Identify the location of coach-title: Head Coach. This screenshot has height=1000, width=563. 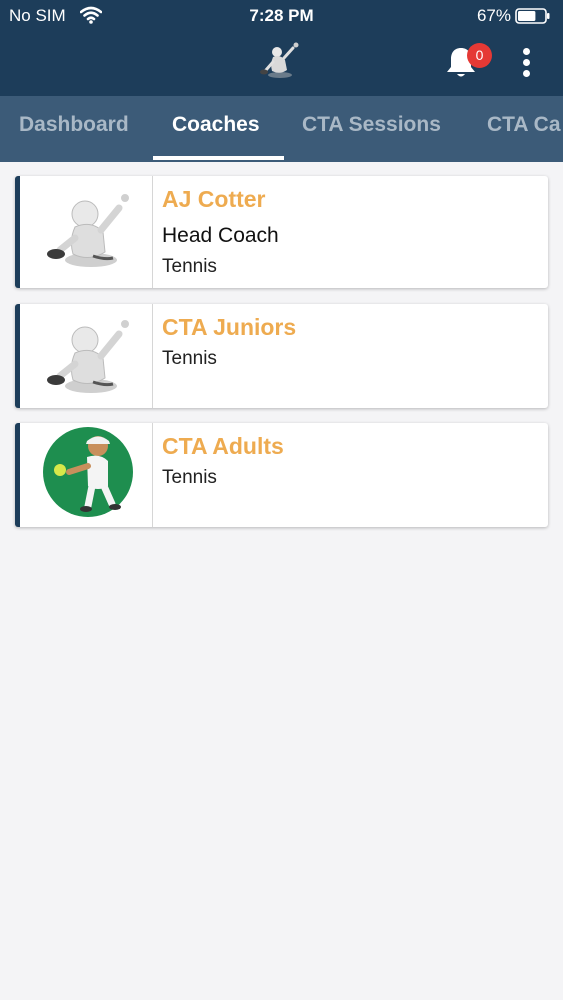
(220, 235).